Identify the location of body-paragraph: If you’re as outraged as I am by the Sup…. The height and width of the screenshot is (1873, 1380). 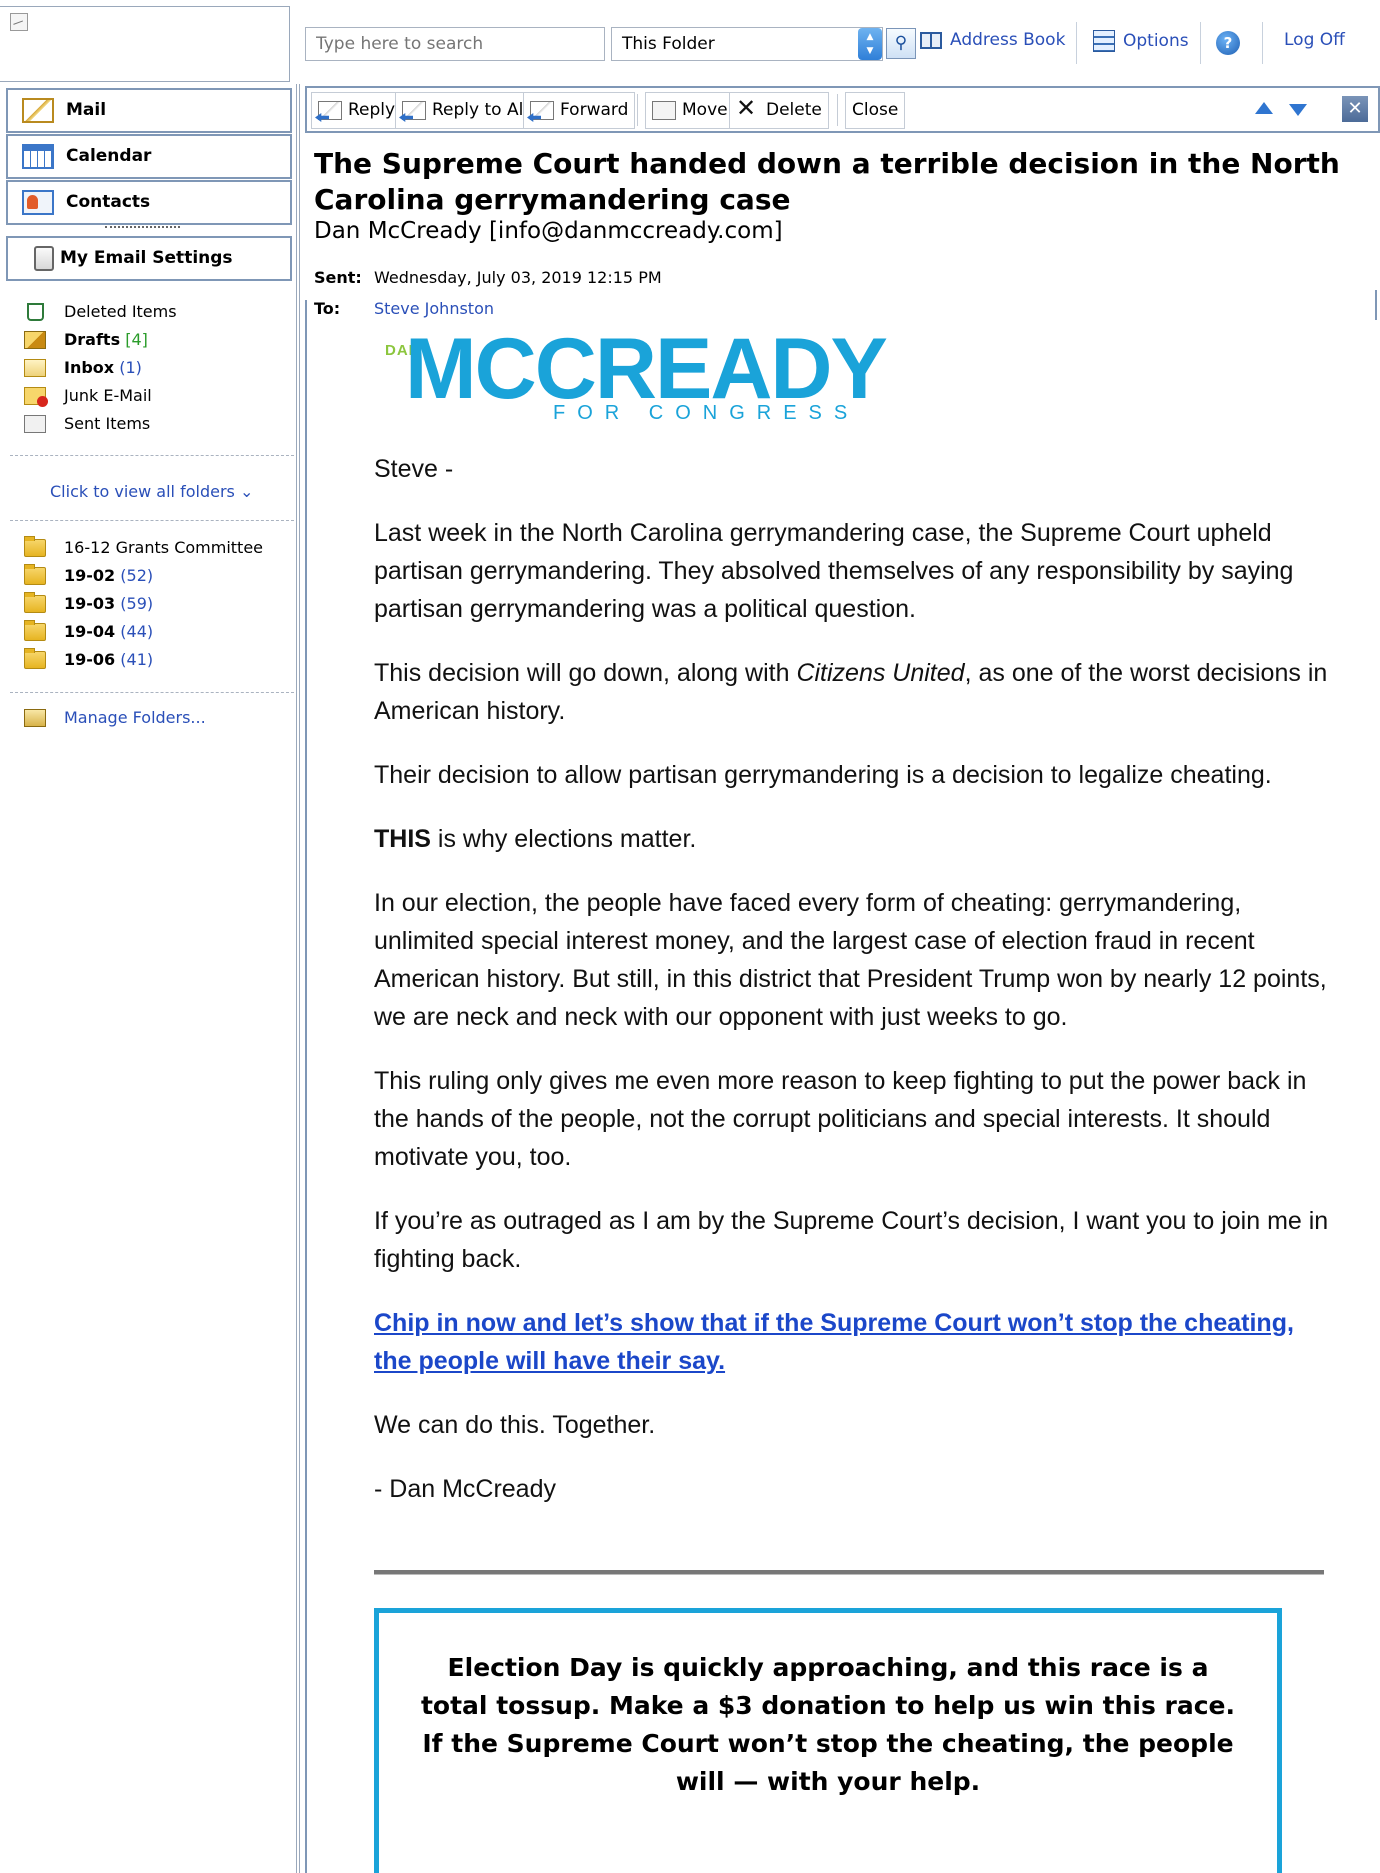
(851, 1240).